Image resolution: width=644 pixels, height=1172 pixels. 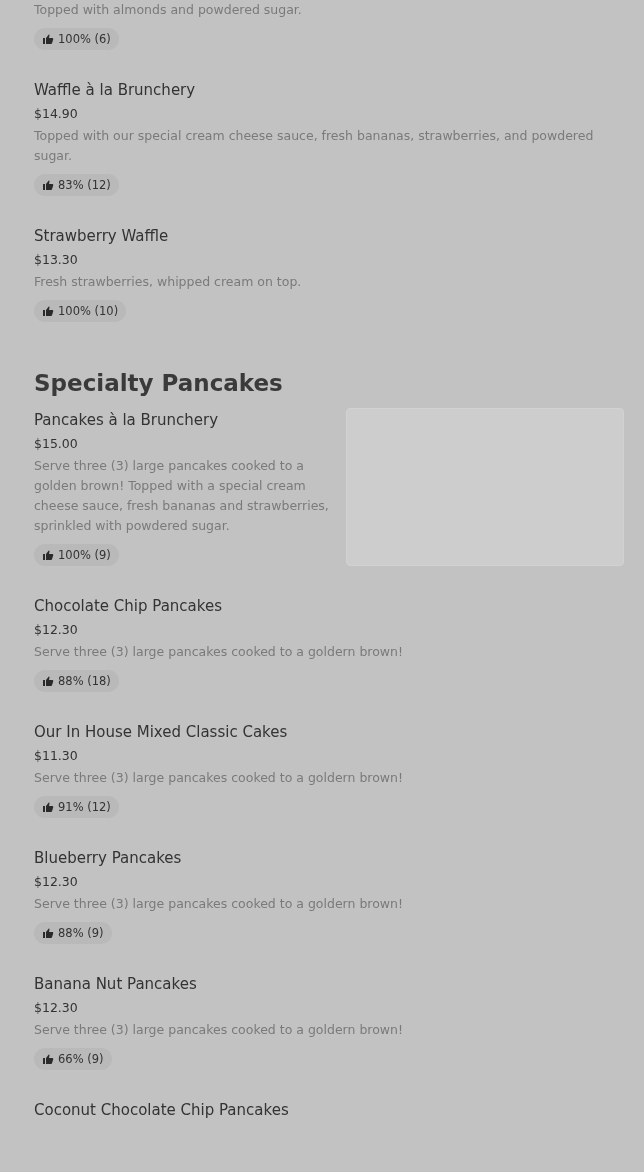 What do you see at coordinates (168, 10) in the screenshot?
I see `item-description: Topped with almonds and powdered sugar.` at bounding box center [168, 10].